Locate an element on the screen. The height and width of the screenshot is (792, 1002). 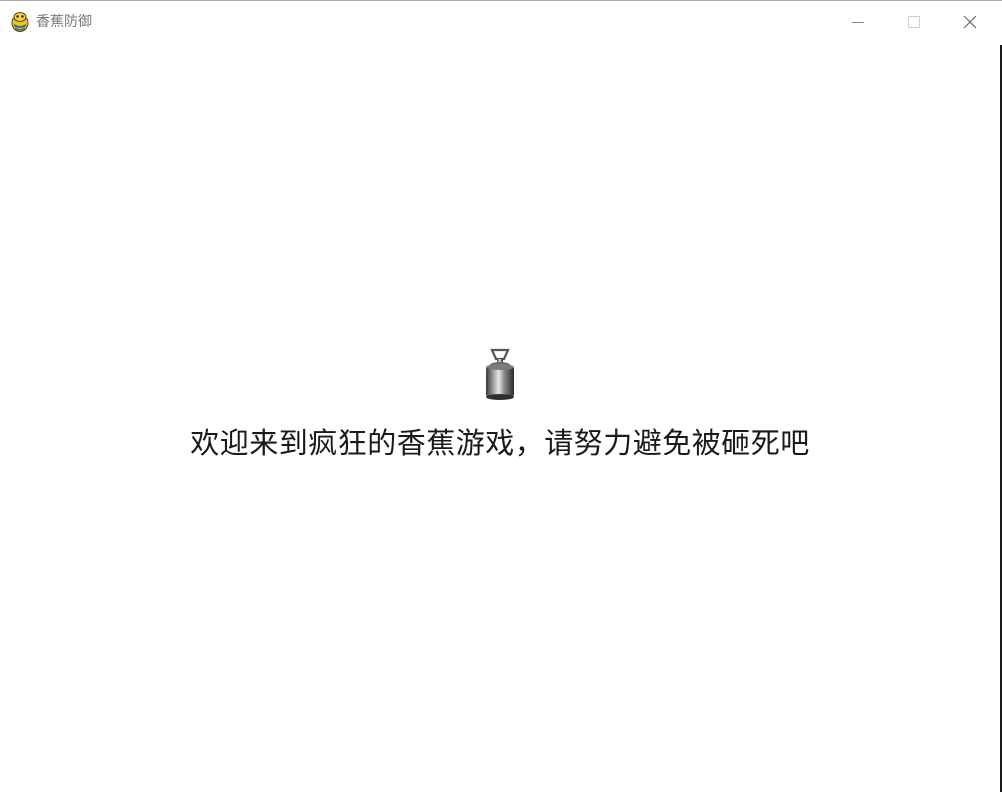
maximize-button is located at coordinates (914, 22).